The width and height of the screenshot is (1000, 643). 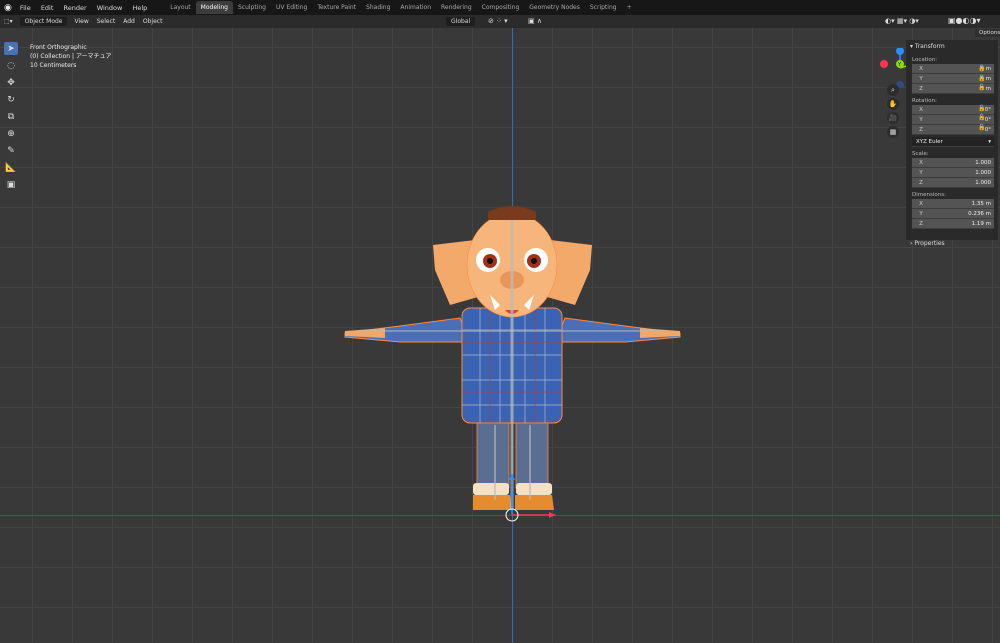 I want to click on scale-y-field: Y 1.000, so click(x=953, y=173).